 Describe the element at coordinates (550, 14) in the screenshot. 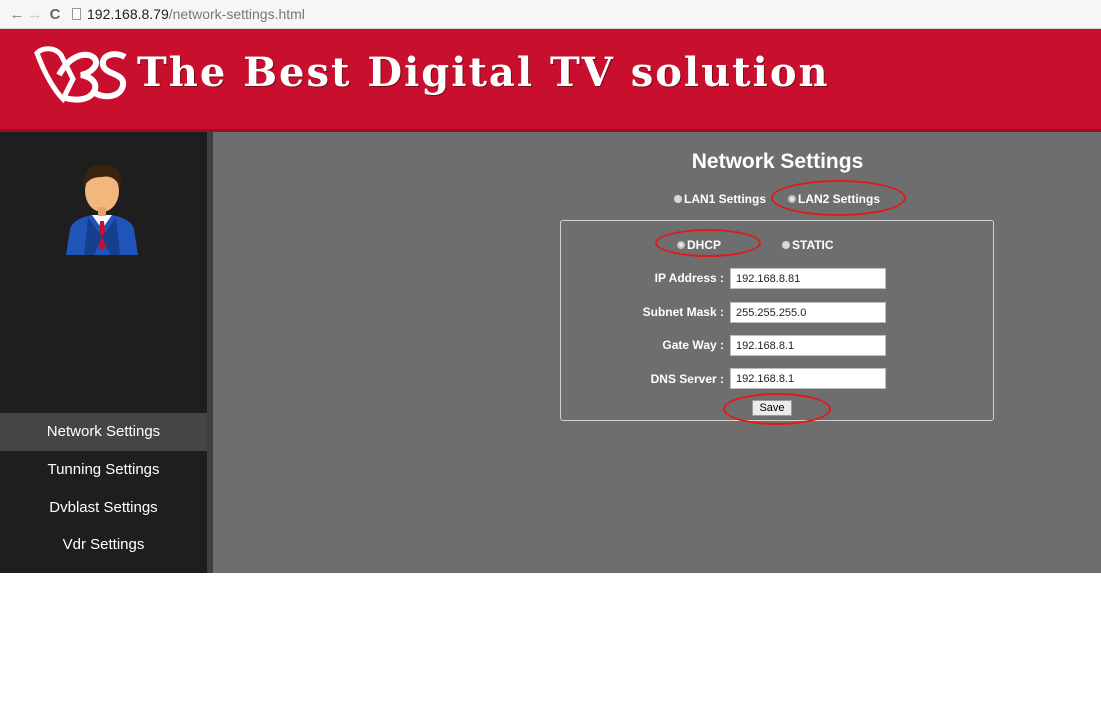

I see `browser-toolbar: ← → C 192.168.8.79/network-settings.html` at that location.